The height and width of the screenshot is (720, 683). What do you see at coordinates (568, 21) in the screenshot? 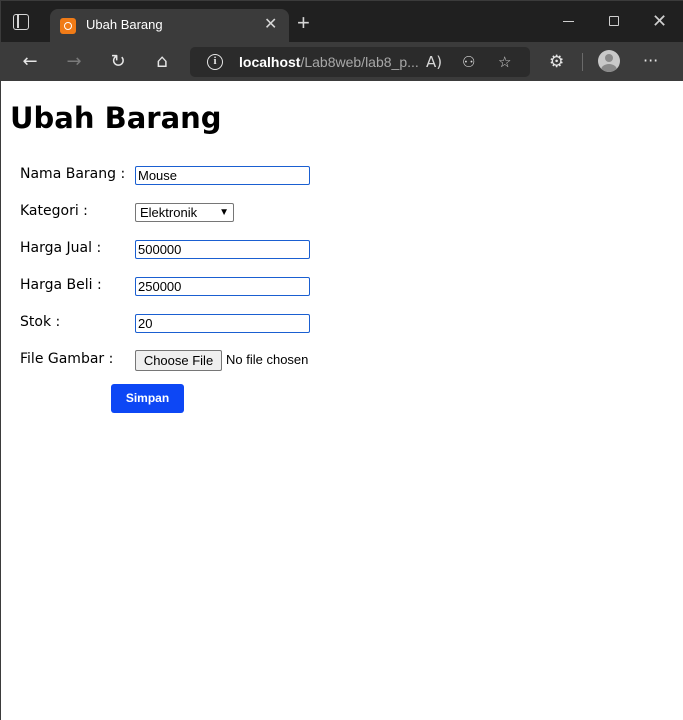
I see `minimize-icon` at bounding box center [568, 21].